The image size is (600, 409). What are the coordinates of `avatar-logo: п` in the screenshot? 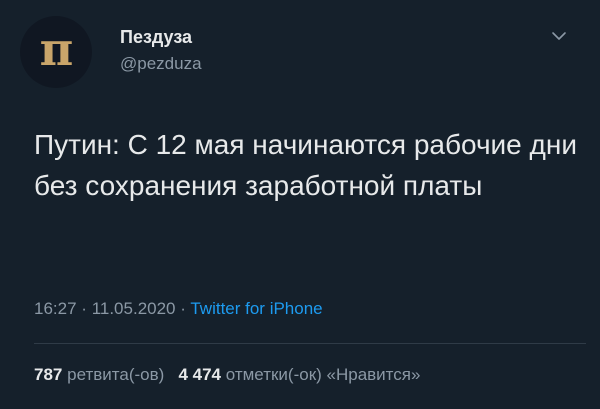 It's located at (56, 49).